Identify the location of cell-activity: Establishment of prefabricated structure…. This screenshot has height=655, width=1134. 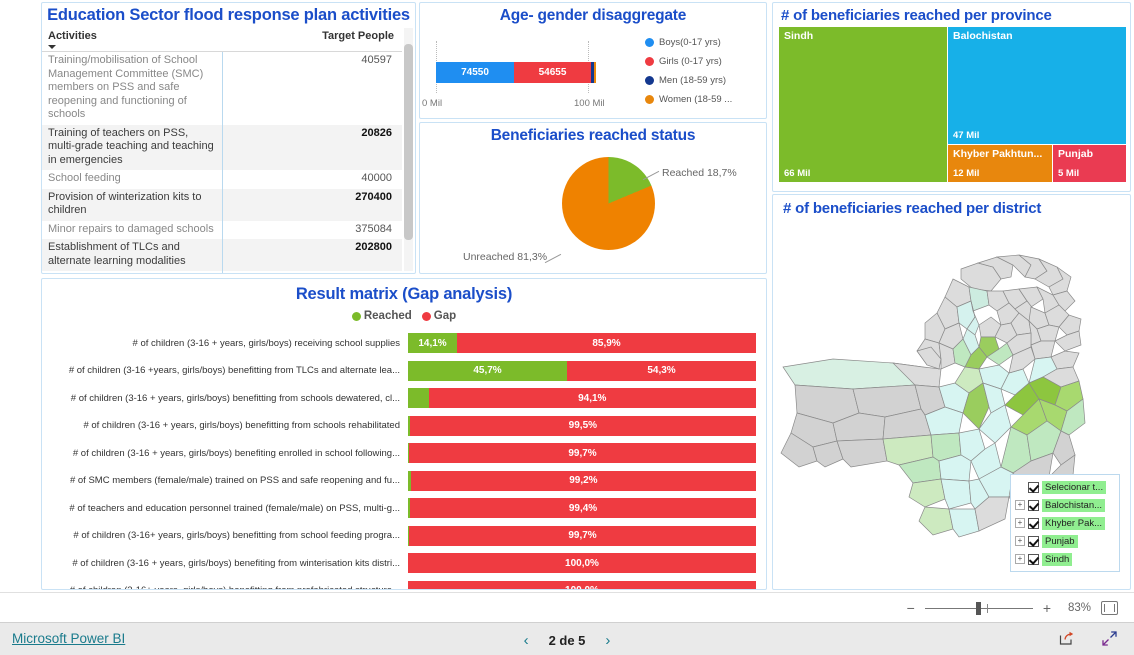
(132, 272).